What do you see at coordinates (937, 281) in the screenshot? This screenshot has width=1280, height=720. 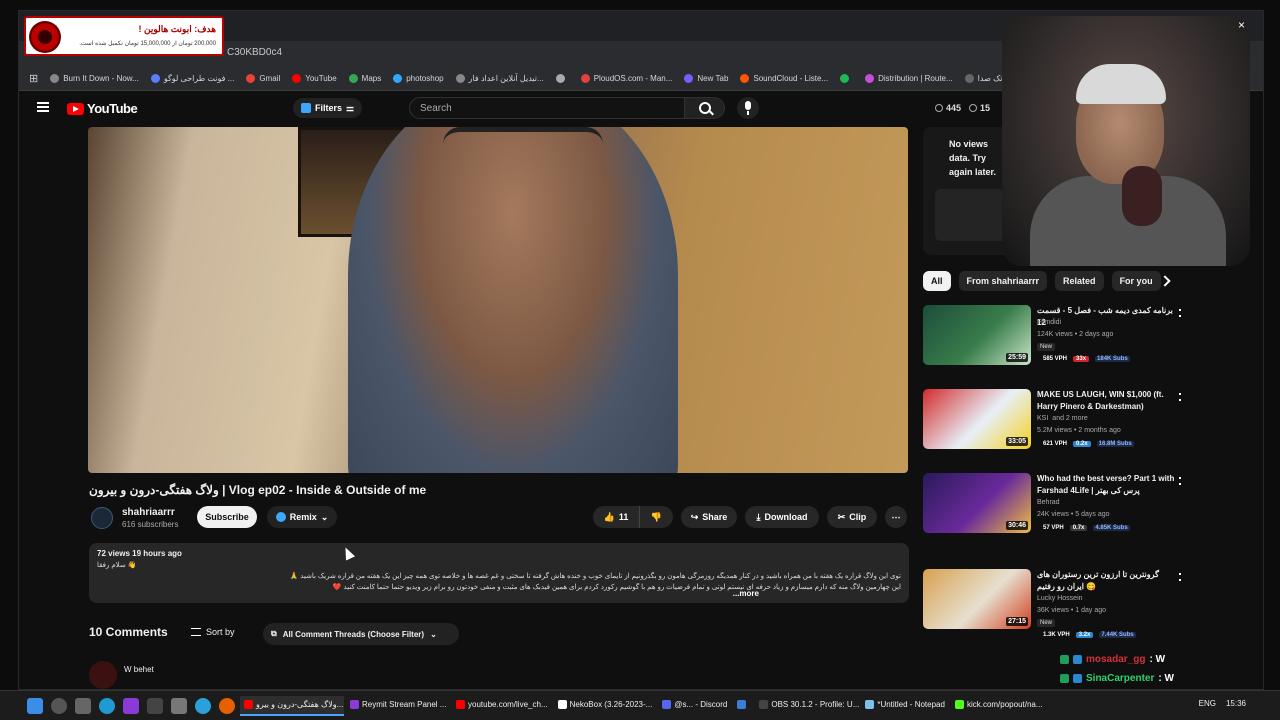 I see `chip-all: All` at bounding box center [937, 281].